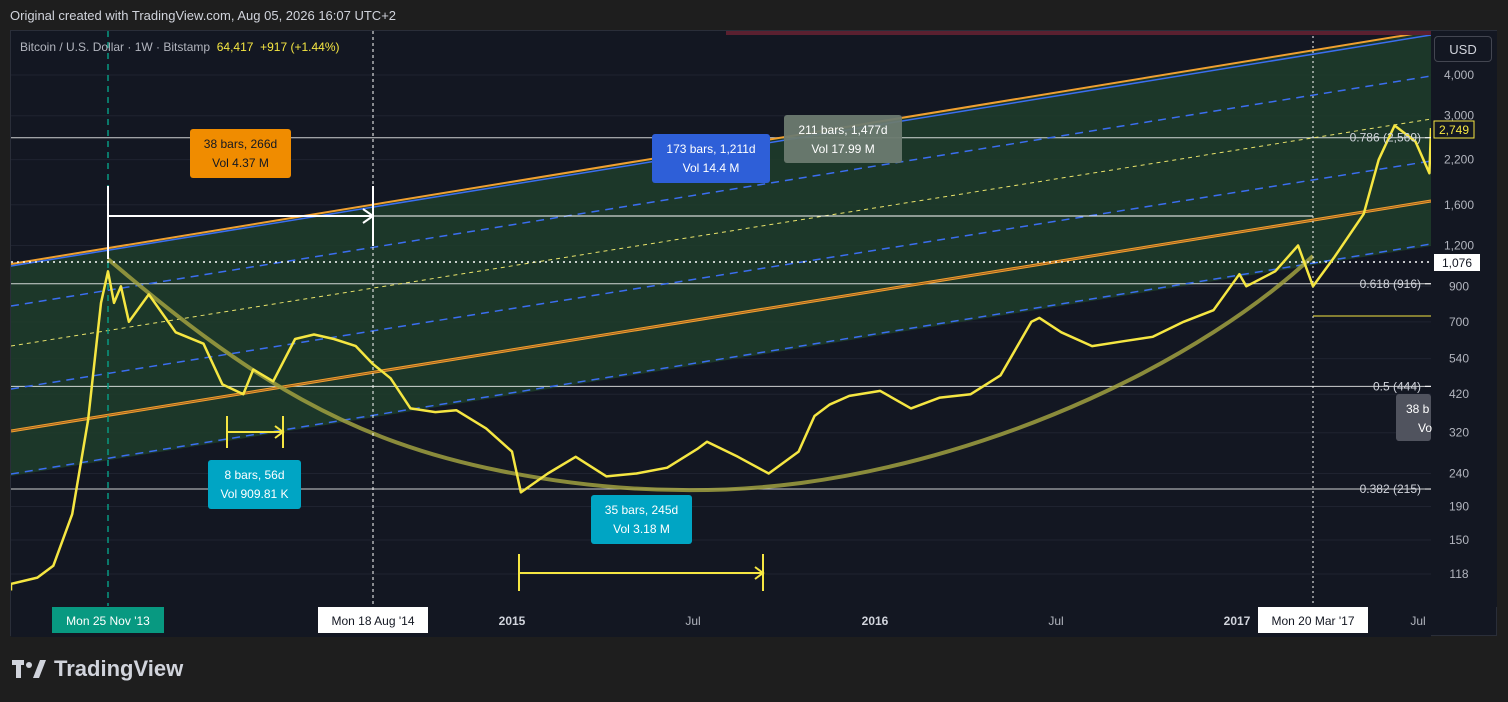  I want to click on y-tick-label: 118, so click(1458, 574).